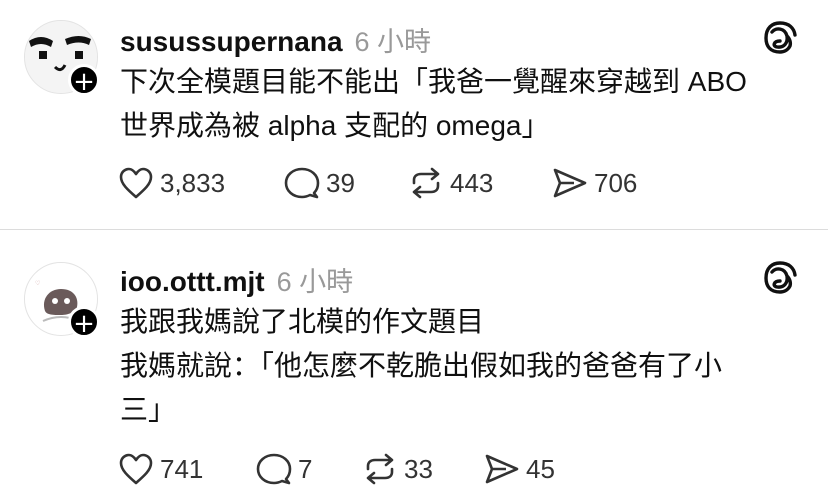 This screenshot has width=828, height=503. I want to click on like-button: 741, so click(187, 469).